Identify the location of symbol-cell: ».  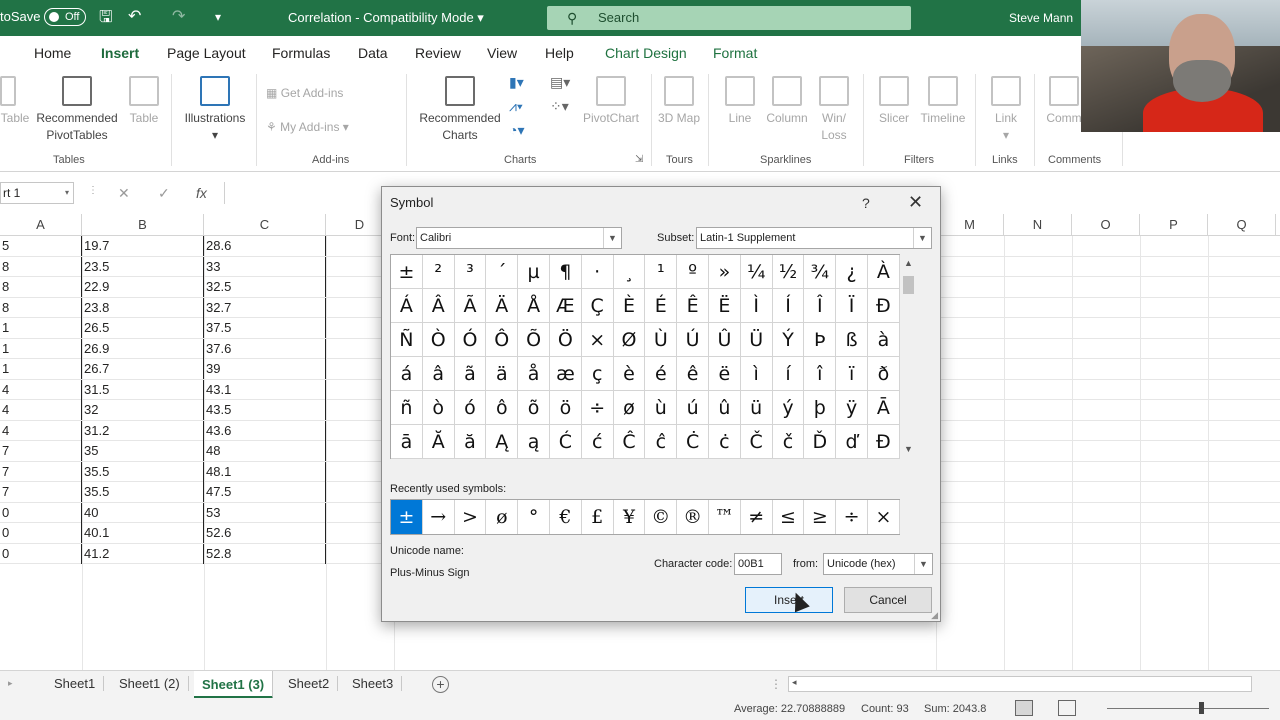
(725, 272).